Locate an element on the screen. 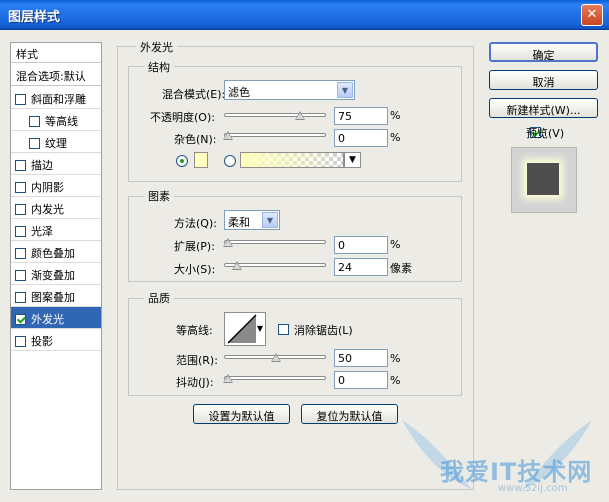 The image size is (609, 502). opacity-label: 不透明度(O): is located at coordinates (182, 117).